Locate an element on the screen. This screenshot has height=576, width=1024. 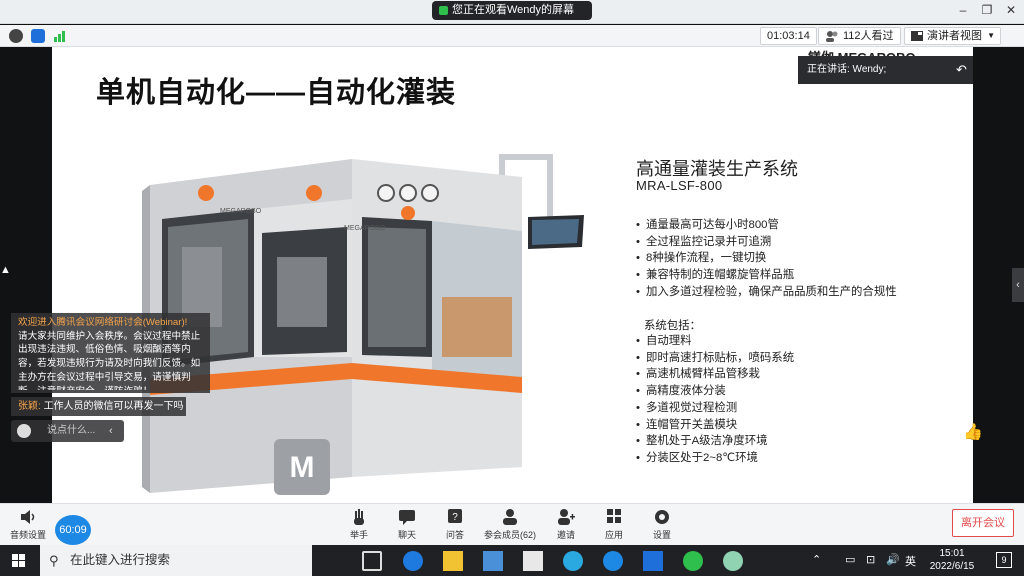
meeting-toolbar: 01:03:14 112人看过 演讲者视图 ▼ is located at coordinates (512, 36).